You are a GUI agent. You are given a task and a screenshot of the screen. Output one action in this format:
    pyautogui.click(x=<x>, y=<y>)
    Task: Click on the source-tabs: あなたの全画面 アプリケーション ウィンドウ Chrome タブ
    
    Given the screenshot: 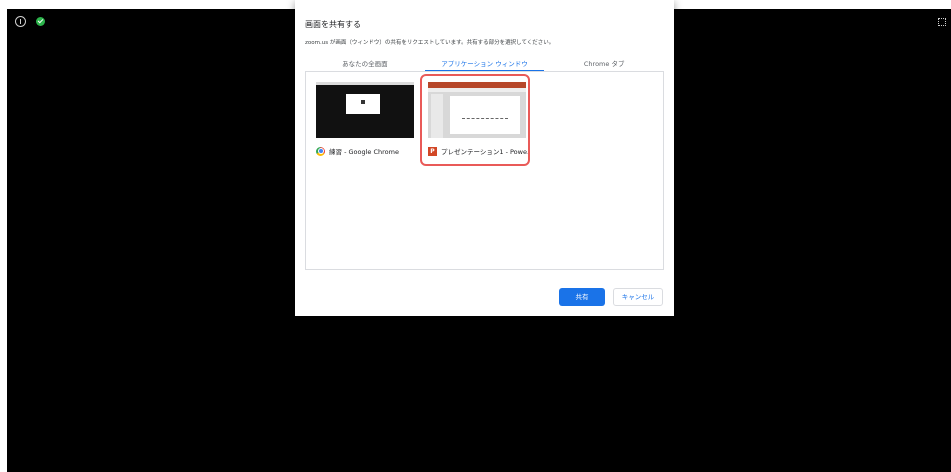 What is the action you would take?
    pyautogui.click(x=484, y=64)
    